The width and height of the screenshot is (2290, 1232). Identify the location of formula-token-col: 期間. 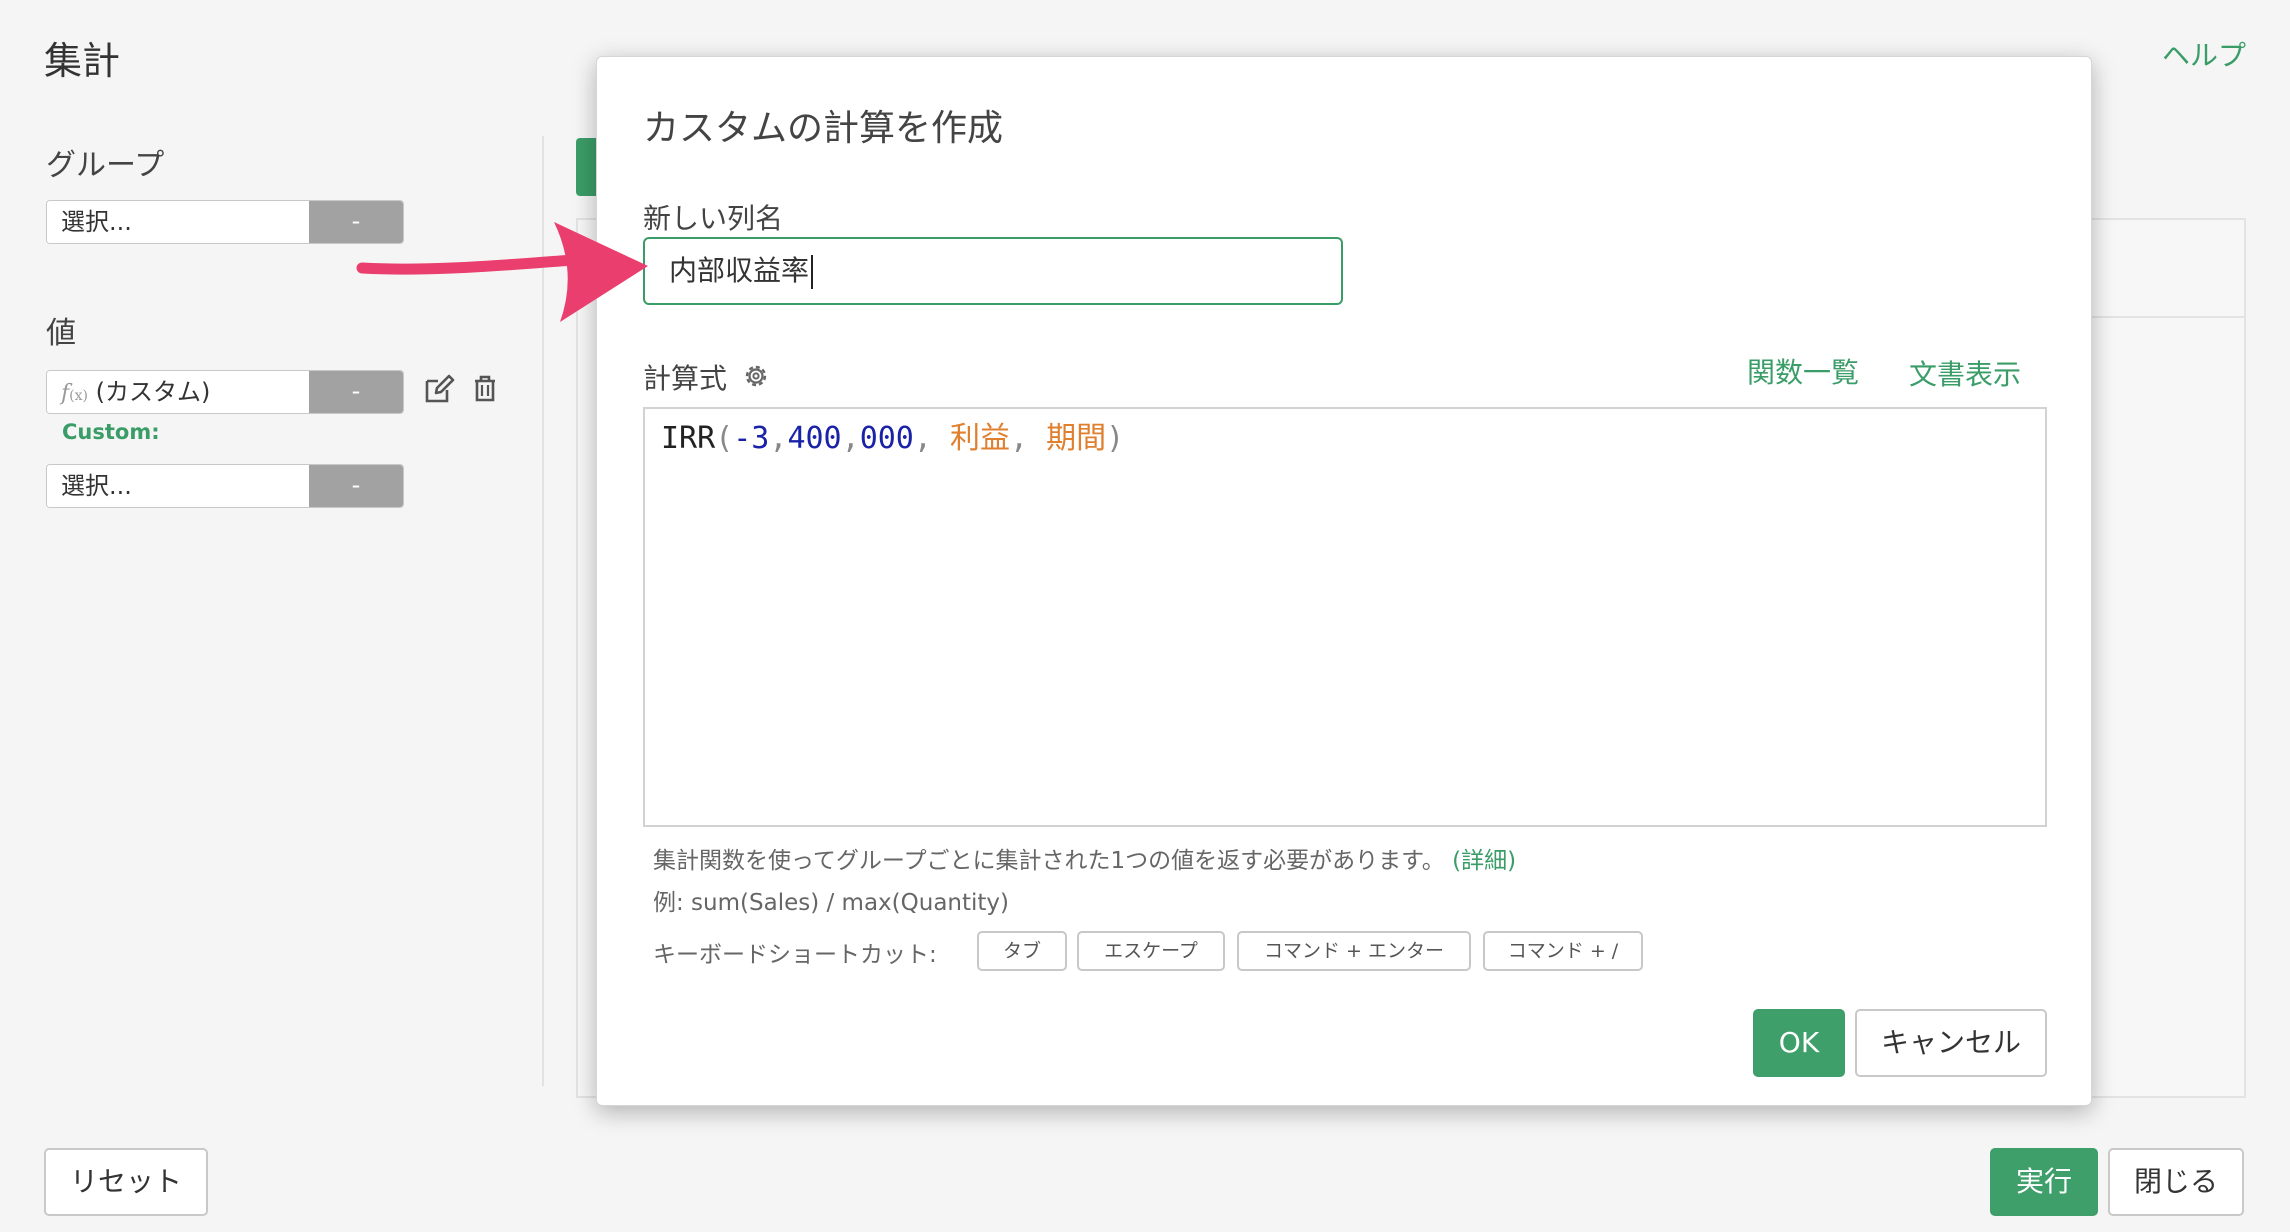
(1076, 438).